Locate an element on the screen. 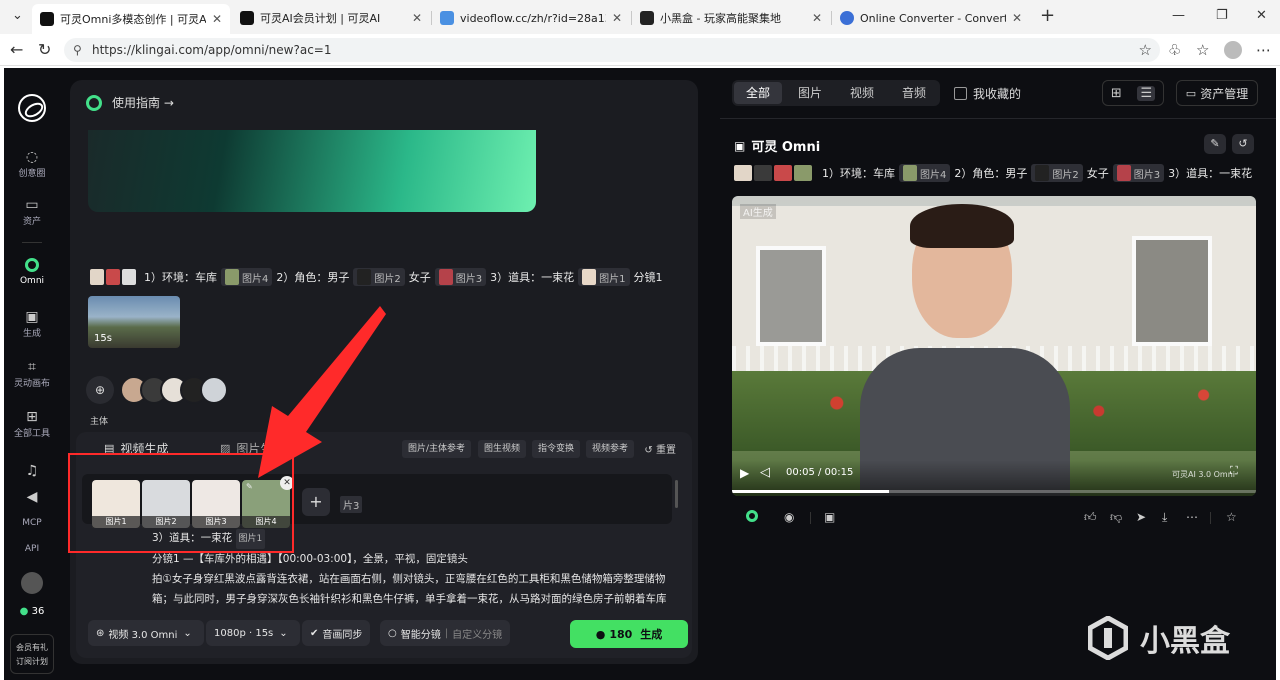  heihe-watermark: 小黑盒 is located at coordinates (1159, 638).